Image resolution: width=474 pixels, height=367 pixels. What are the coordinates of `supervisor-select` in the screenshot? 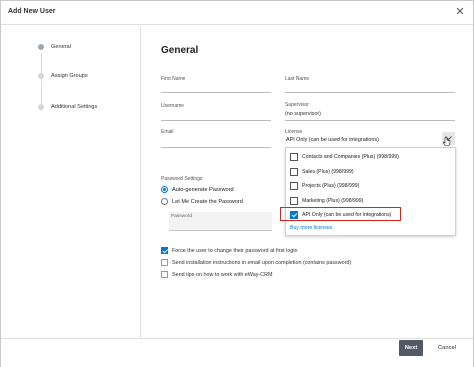 It's located at (370, 120).